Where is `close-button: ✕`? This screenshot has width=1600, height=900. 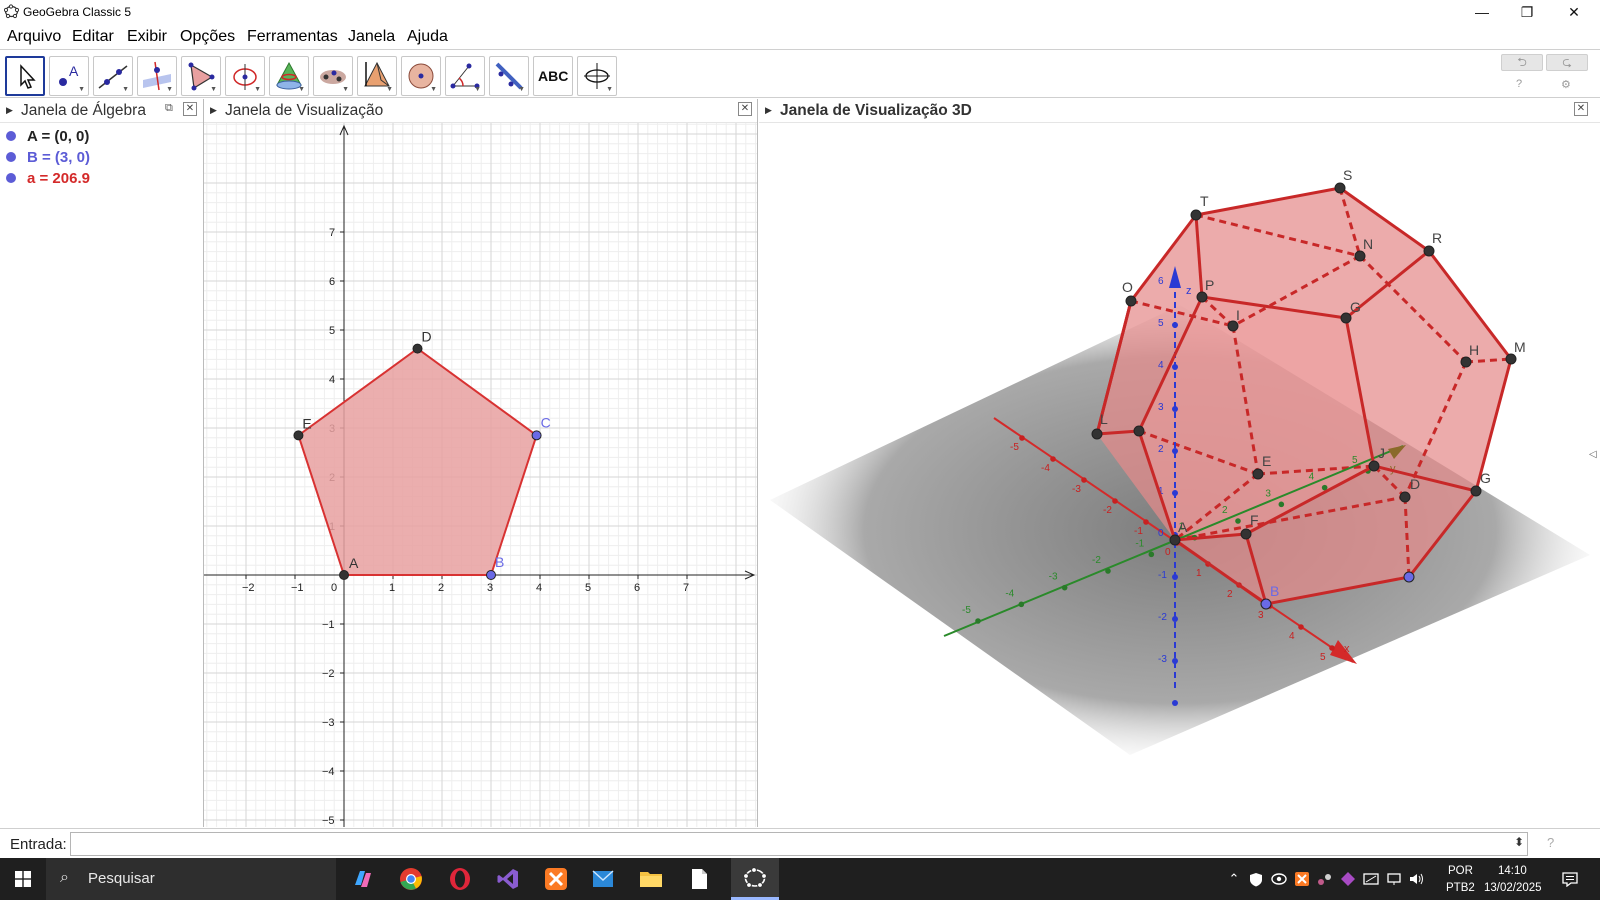 close-button: ✕ is located at coordinates (1574, 12).